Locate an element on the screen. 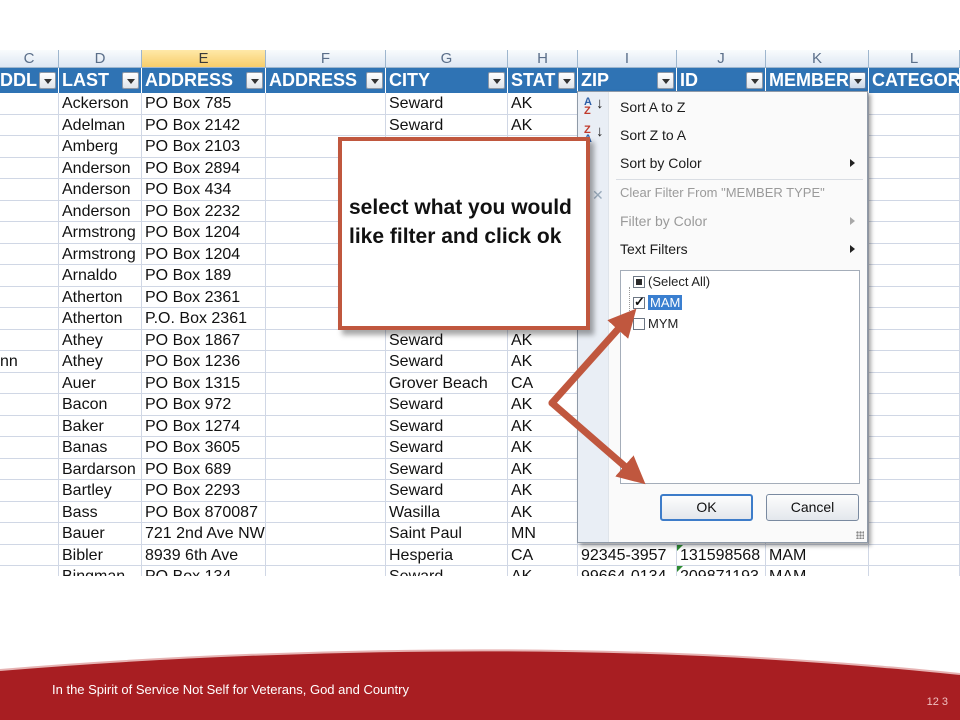  table-cell: Anderson is located at coordinates (100, 168).